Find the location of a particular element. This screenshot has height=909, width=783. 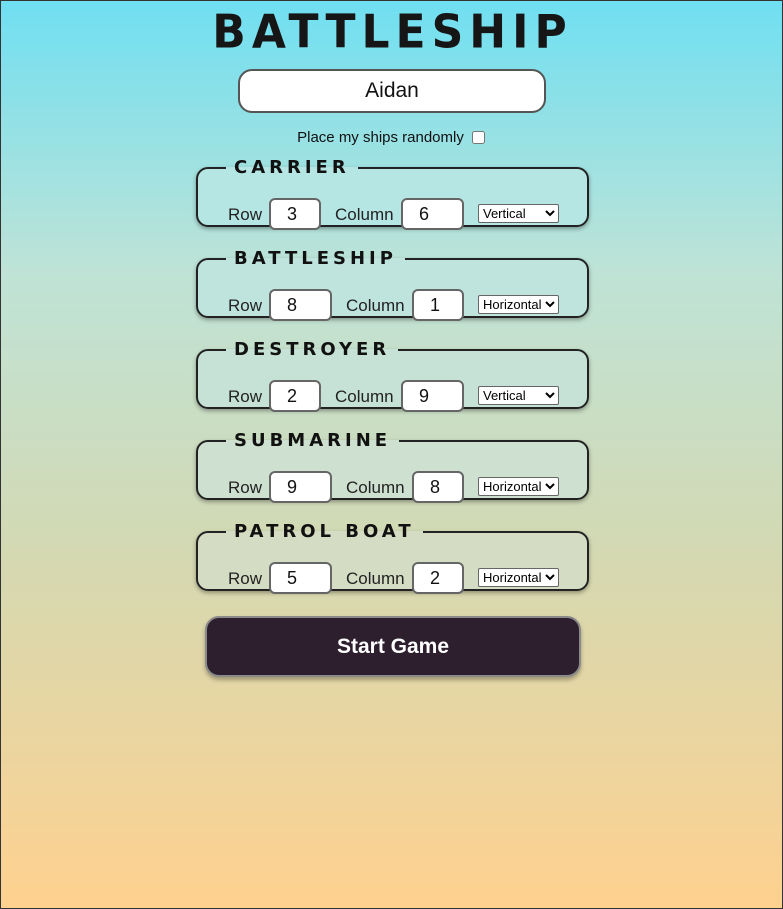

ship-battleship: BATTLESHIP Row Column VerticalHorizontal is located at coordinates (392, 284).